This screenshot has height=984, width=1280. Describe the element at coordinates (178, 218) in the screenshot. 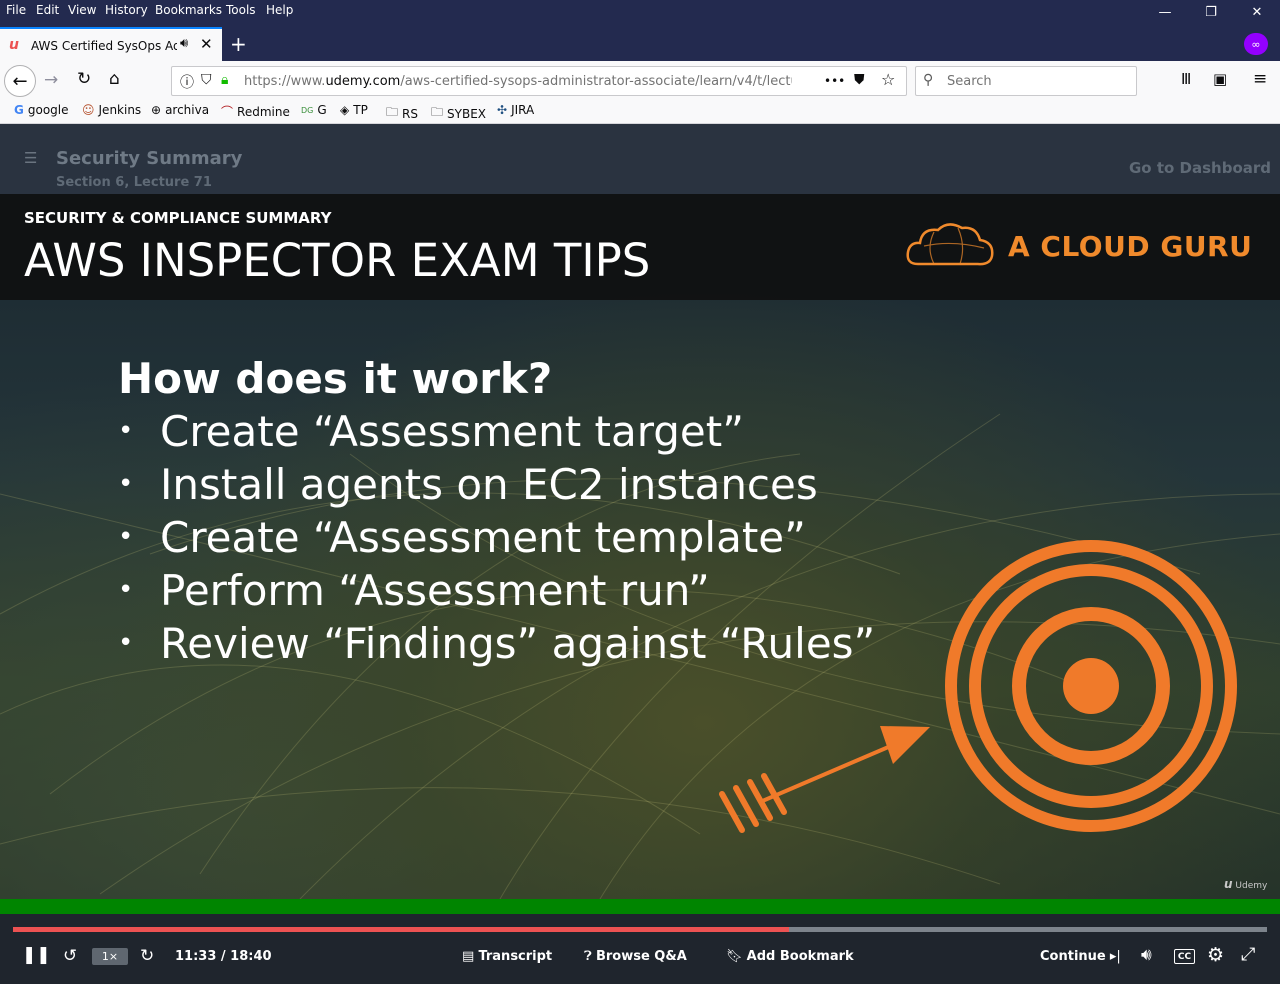

I see `slide-kicker: SECURITY & COMPLIANCE SUMMARY` at that location.